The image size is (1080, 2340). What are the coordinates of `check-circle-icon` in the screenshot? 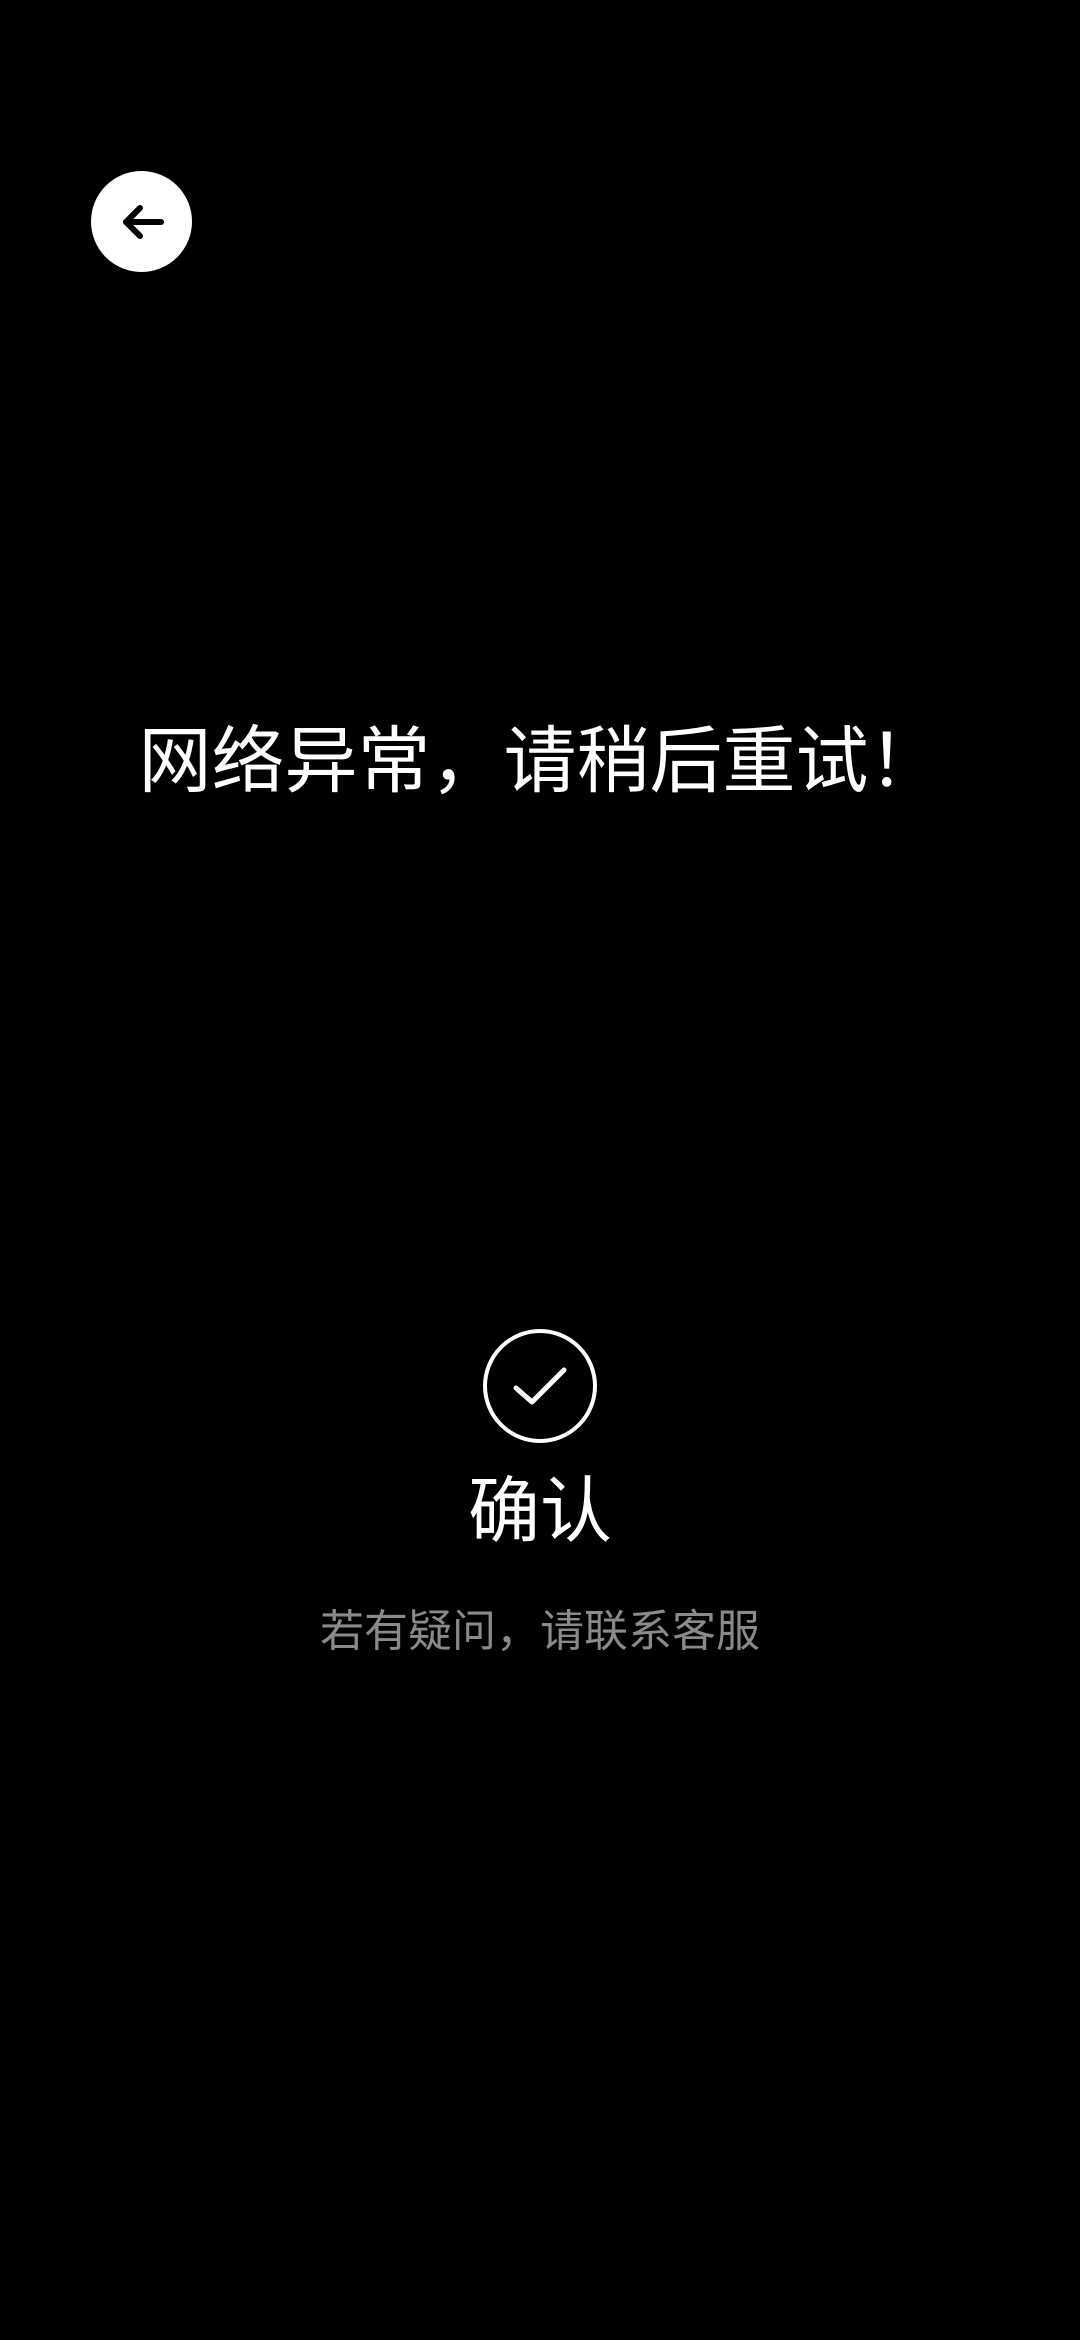 It's located at (539, 1386).